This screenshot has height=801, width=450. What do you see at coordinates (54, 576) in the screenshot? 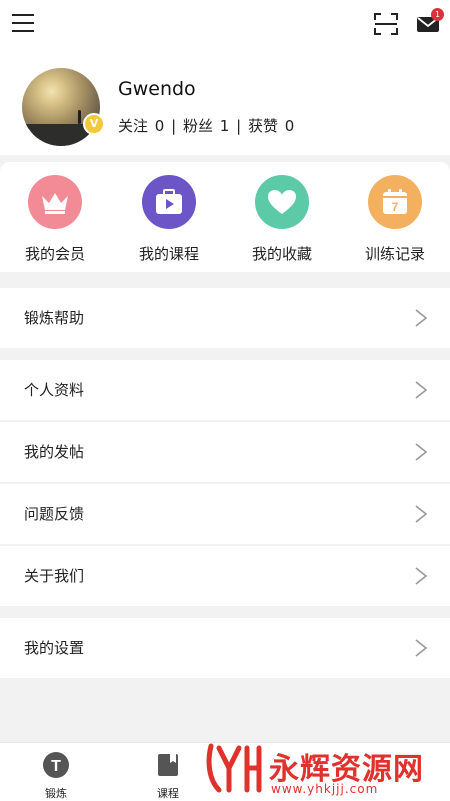
I see `menu-label: 关于我们` at bounding box center [54, 576].